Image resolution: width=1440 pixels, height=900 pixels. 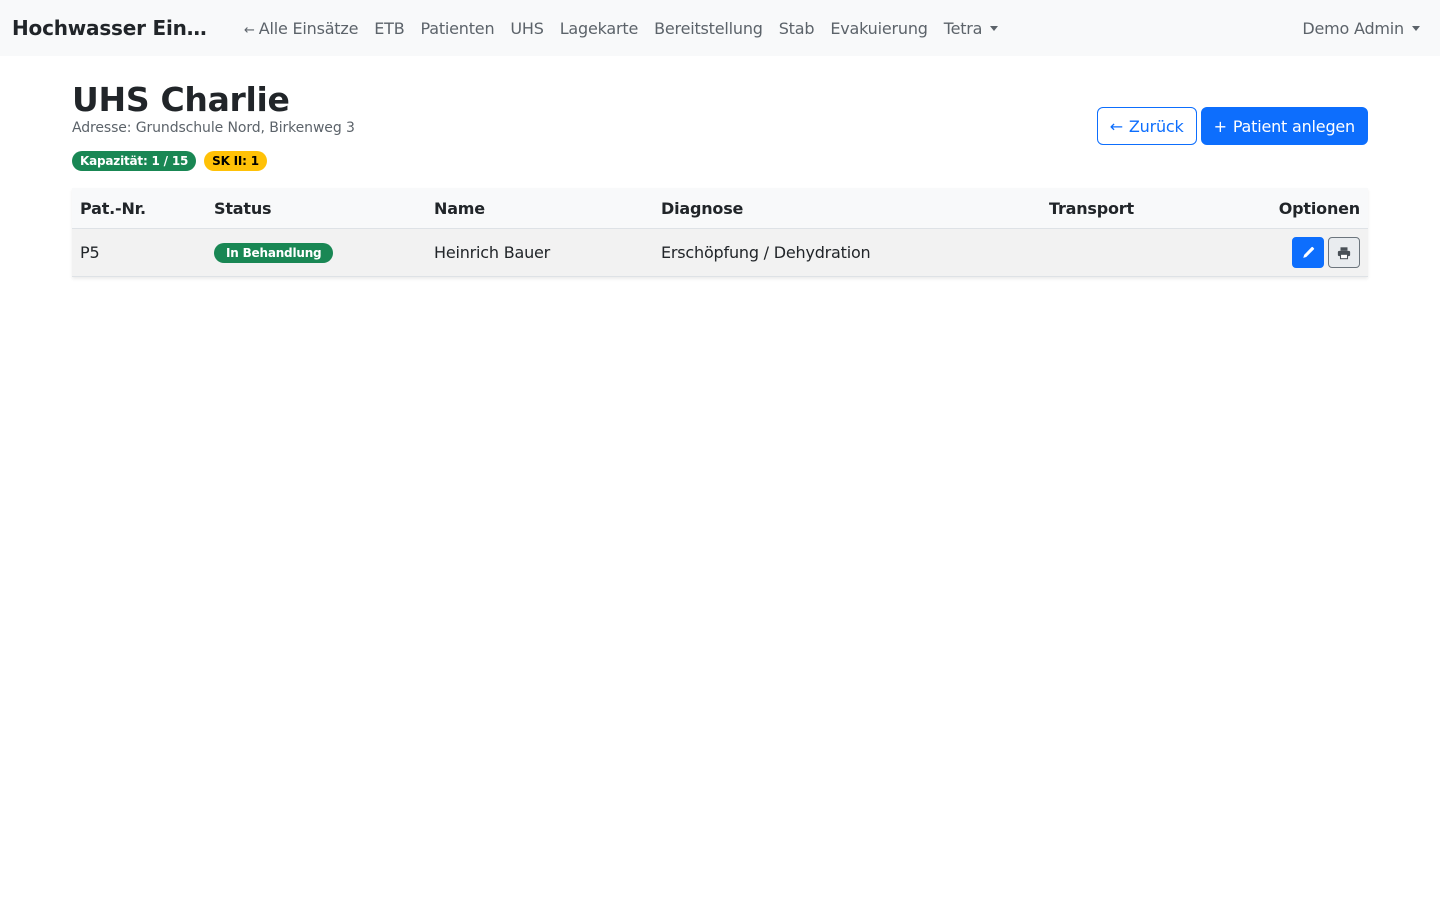 I want to click on nav-link-lagekarte: Lagekarte, so click(x=599, y=28).